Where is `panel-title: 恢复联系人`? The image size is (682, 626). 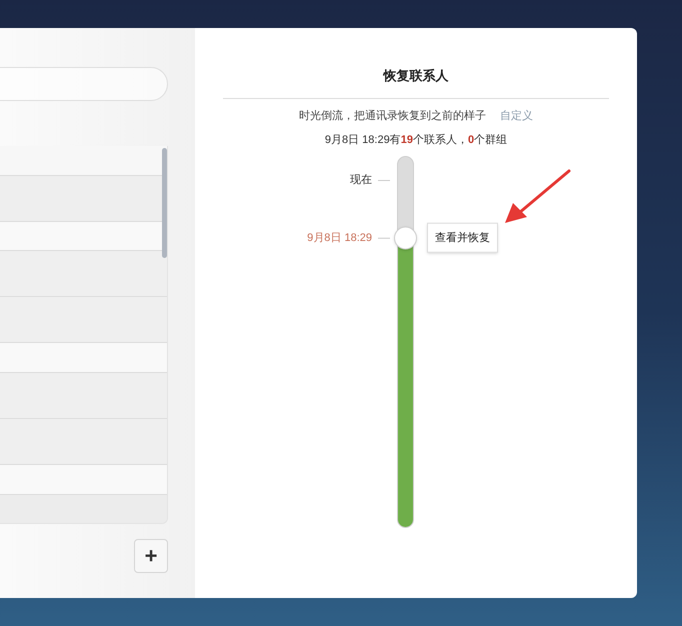 panel-title: 恢复联系人 is located at coordinates (416, 76).